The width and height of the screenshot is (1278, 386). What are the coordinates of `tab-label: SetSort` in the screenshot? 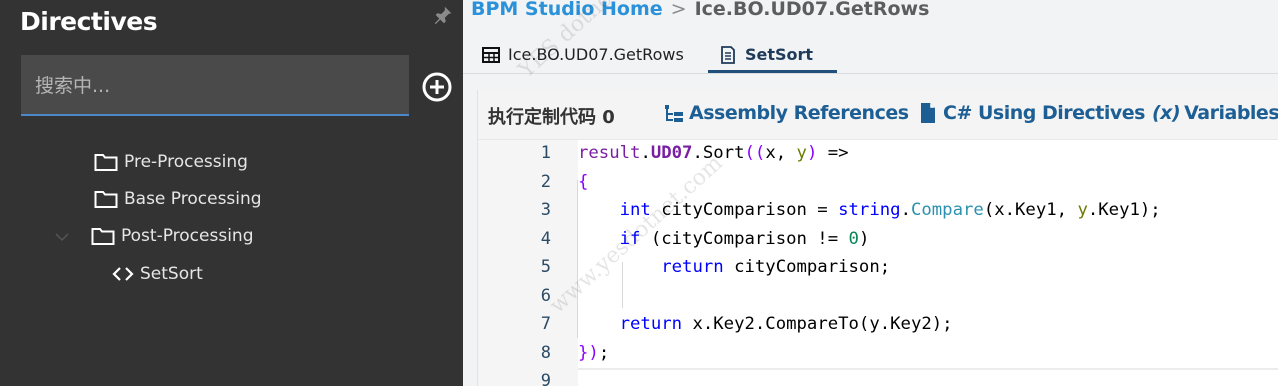 It's located at (779, 54).